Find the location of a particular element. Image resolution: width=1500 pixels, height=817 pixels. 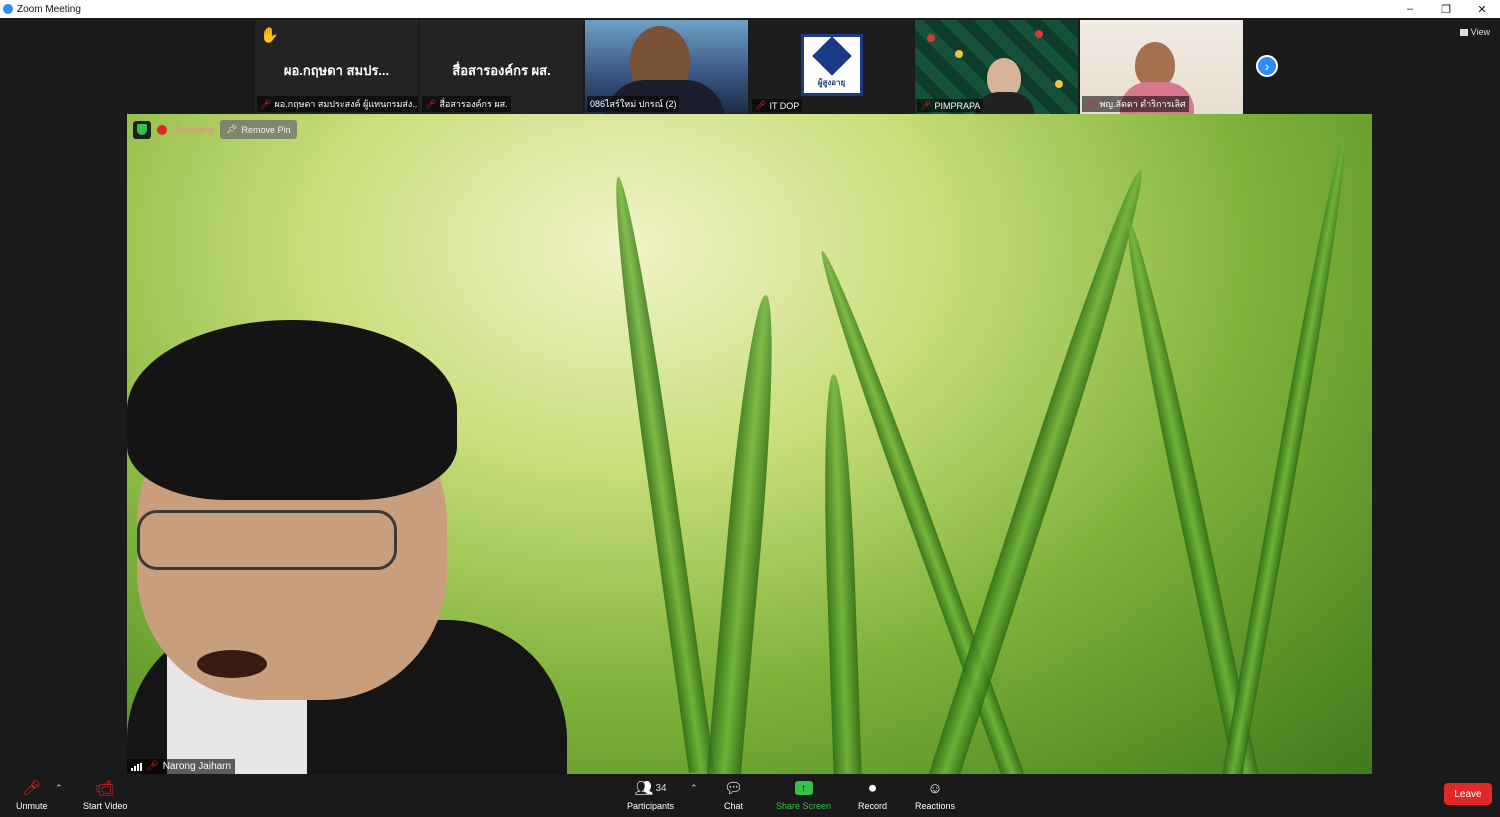

share-screen-button: ↑ Share Screen is located at coordinates (803, 794).